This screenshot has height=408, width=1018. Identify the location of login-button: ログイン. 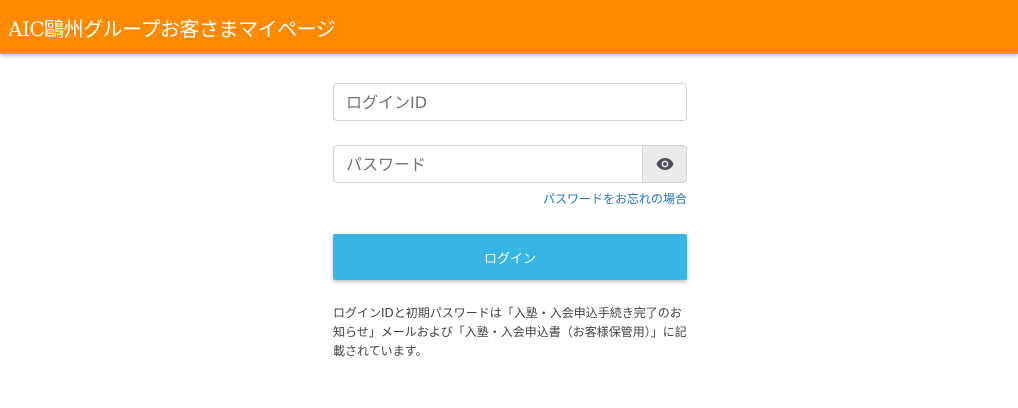
(510, 257).